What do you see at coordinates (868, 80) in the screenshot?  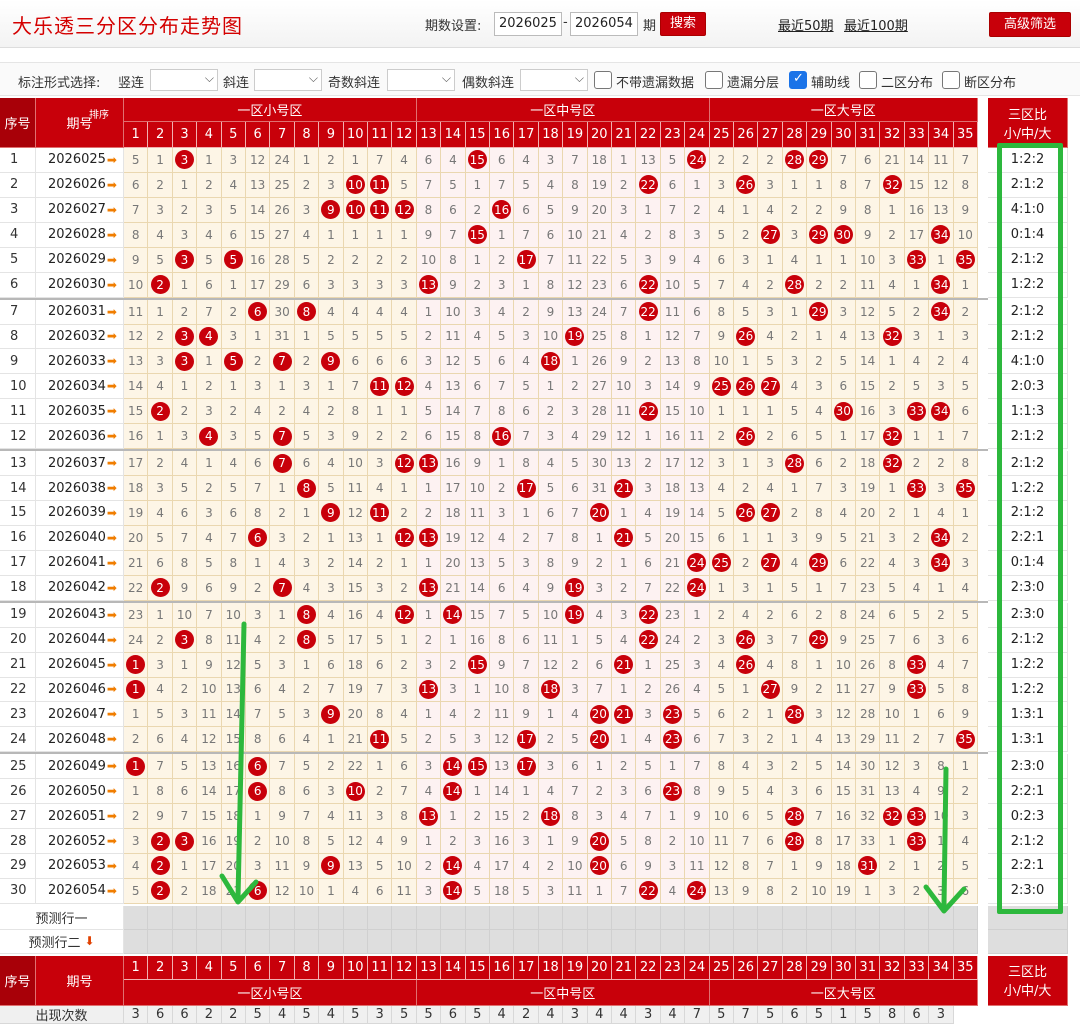 I see `zone2-checkbox` at bounding box center [868, 80].